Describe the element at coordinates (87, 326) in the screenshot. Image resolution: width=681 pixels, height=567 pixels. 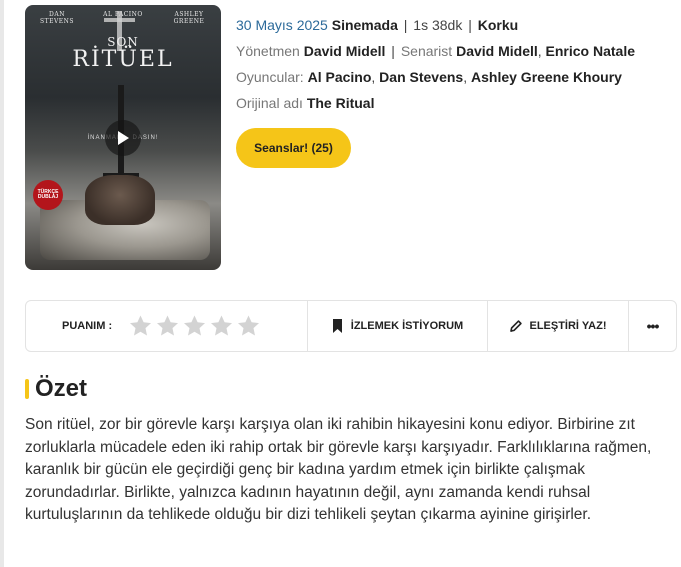
I see `rating-label: PUANIM :` at that location.